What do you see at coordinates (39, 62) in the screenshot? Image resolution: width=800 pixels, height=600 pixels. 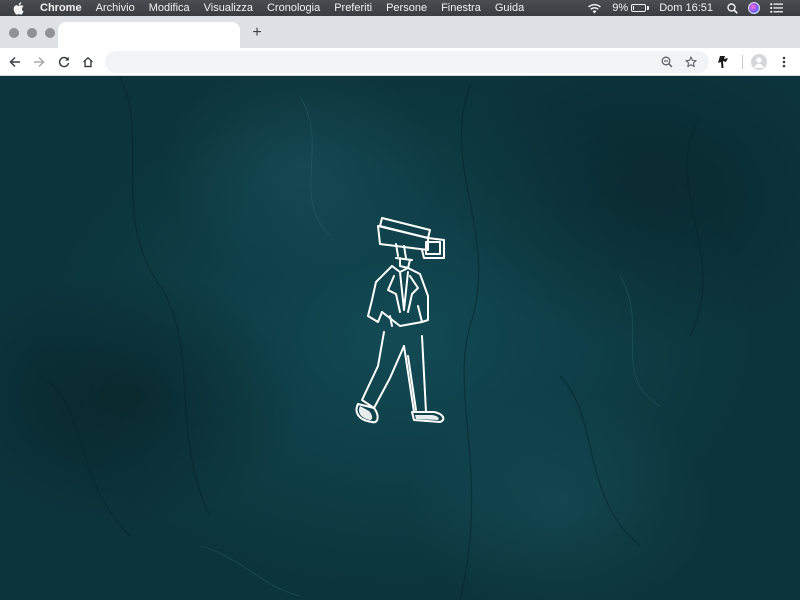 I see `forward-arrow-icon` at bounding box center [39, 62].